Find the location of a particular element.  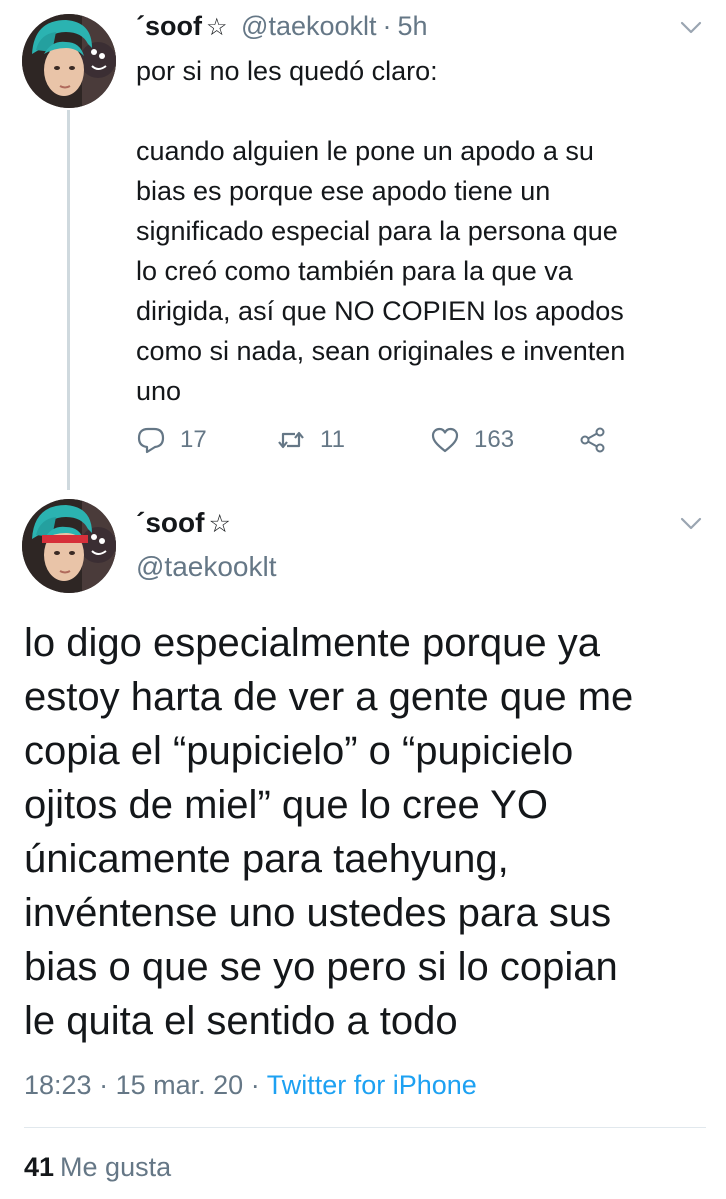

display-name: ´soof is located at coordinates (169, 26).